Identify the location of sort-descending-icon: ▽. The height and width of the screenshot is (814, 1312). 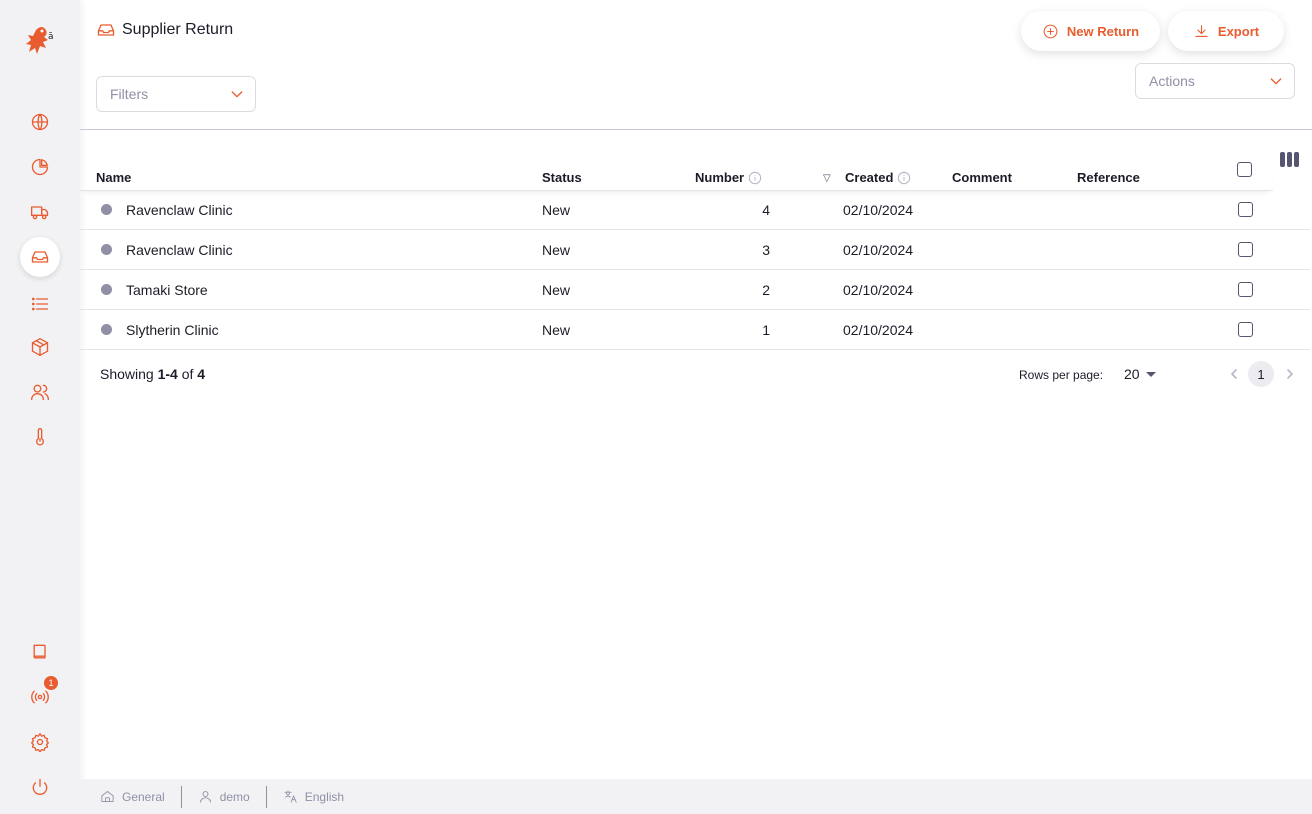
(827, 178).